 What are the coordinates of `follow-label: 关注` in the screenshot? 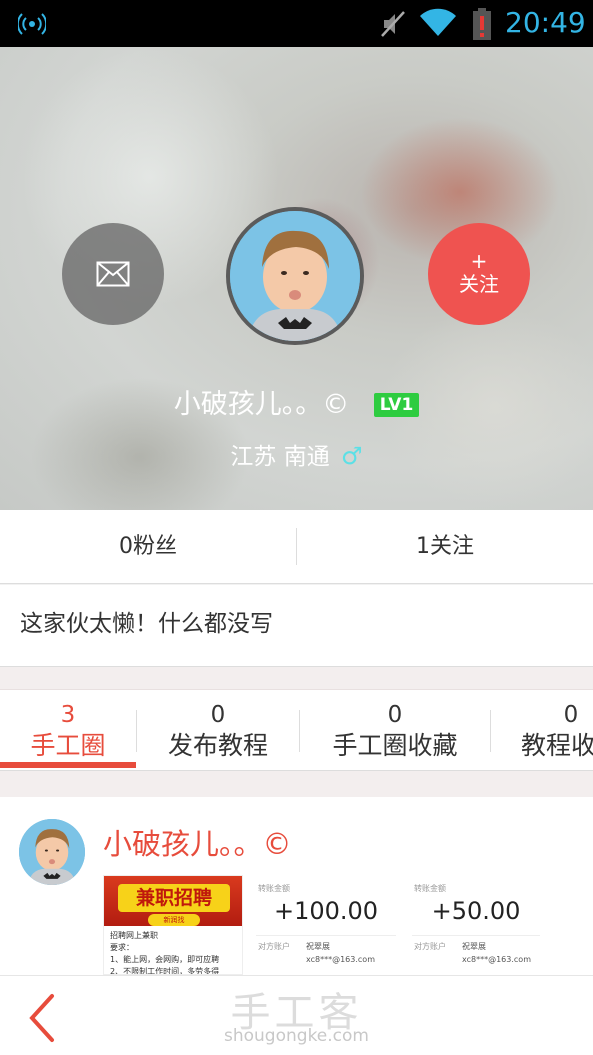 It's located at (479, 284).